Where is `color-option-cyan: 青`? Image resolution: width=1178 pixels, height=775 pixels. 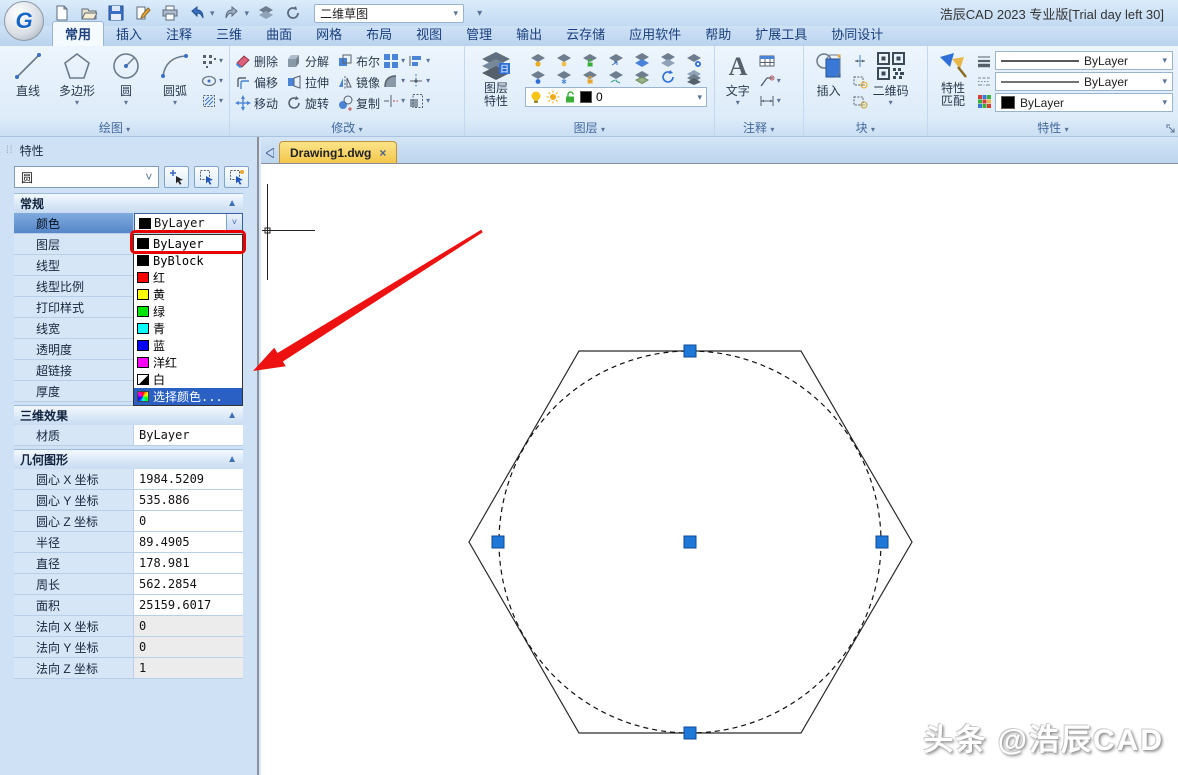 color-option-cyan: 青 is located at coordinates (188, 328).